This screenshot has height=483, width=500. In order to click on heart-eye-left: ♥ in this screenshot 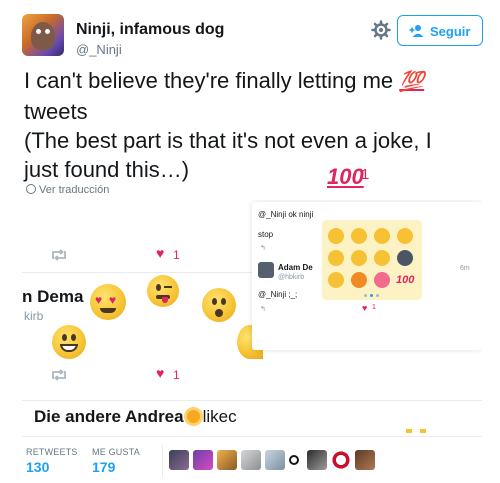, I will do `click(99, 300)`.